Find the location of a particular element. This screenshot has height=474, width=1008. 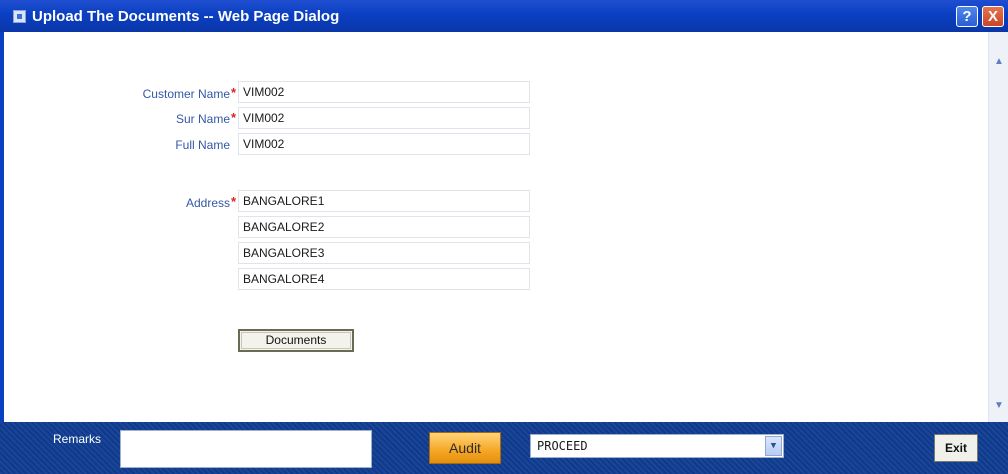

customer-name-label: Customer Name is located at coordinates (186, 94).